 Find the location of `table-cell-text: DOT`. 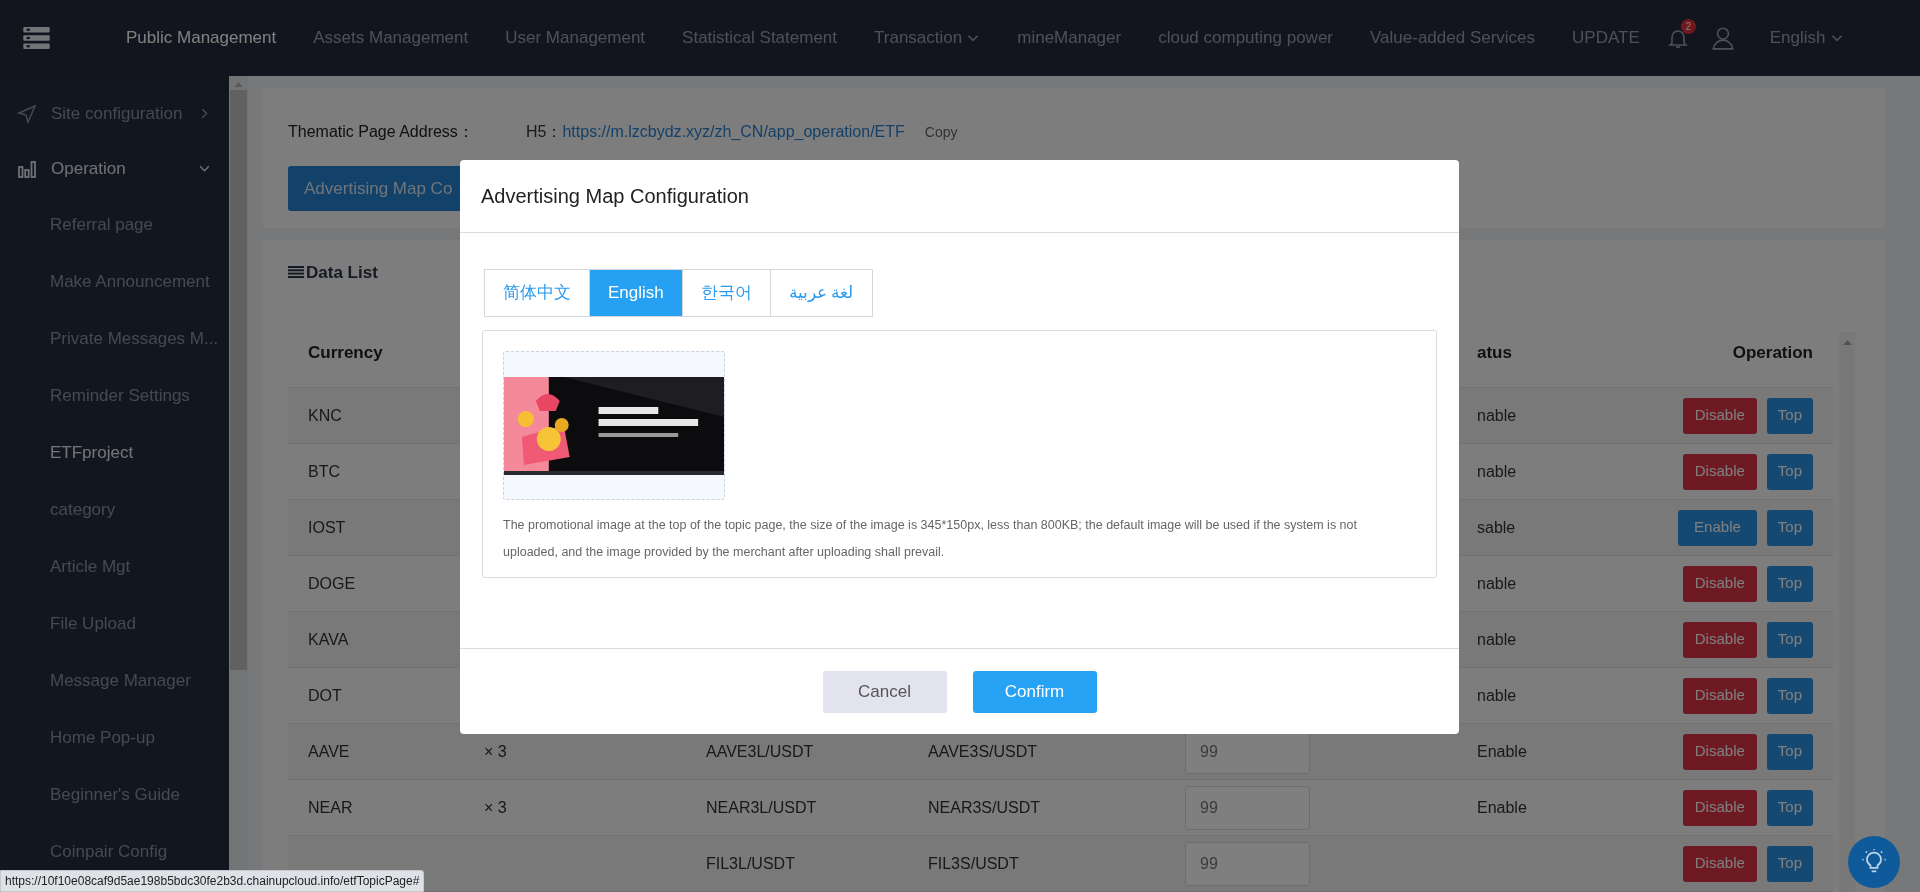

table-cell-text: DOT is located at coordinates (325, 695).